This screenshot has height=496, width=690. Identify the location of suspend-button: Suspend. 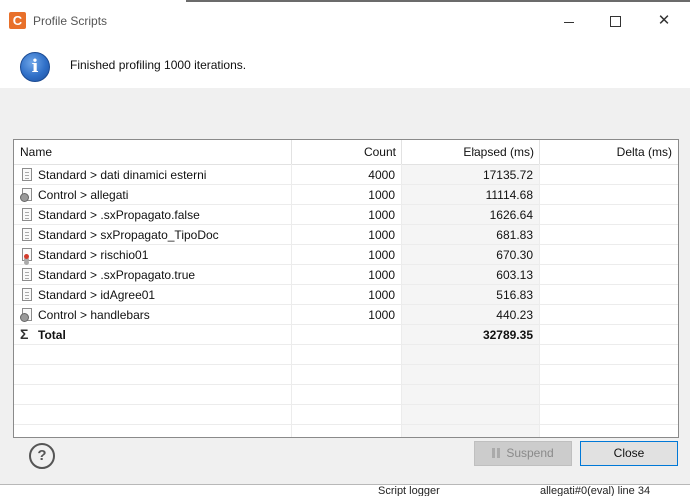
(523, 453).